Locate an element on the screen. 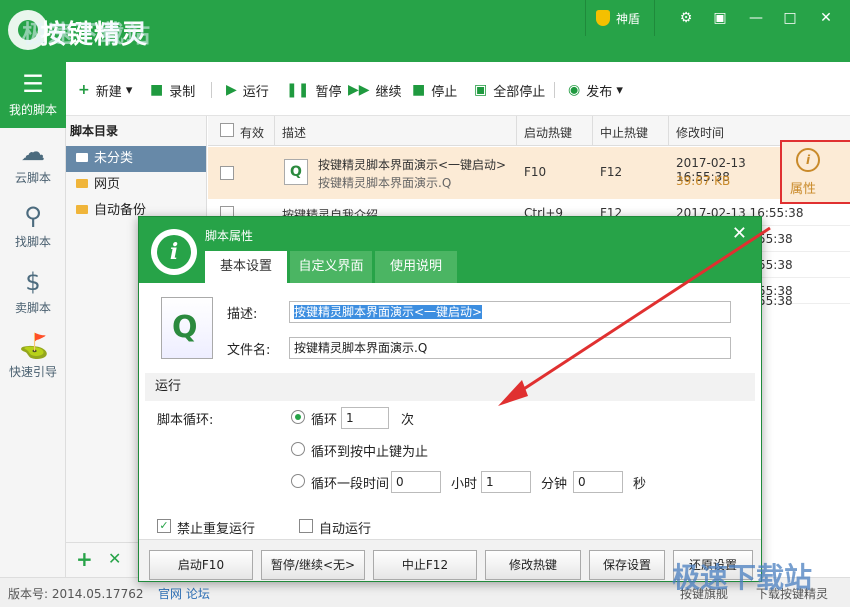 The height and width of the screenshot is (607, 850). seconds-input: 0 is located at coordinates (598, 482).